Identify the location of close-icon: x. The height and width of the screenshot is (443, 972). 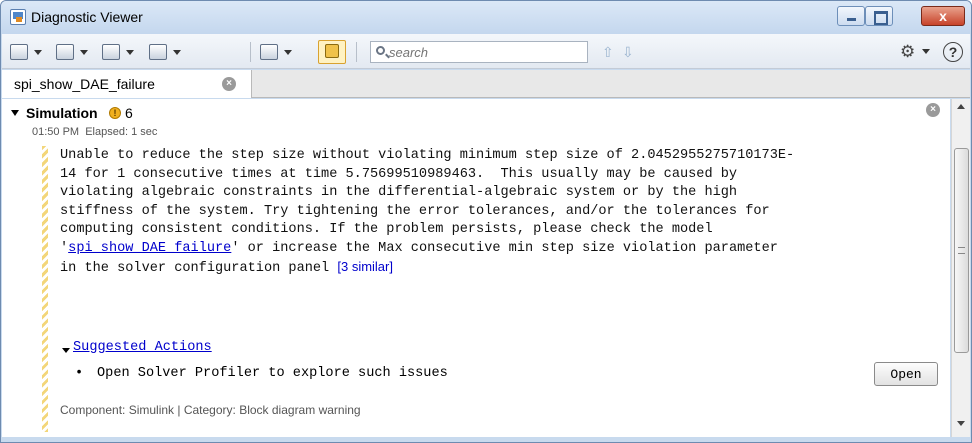
(943, 16).